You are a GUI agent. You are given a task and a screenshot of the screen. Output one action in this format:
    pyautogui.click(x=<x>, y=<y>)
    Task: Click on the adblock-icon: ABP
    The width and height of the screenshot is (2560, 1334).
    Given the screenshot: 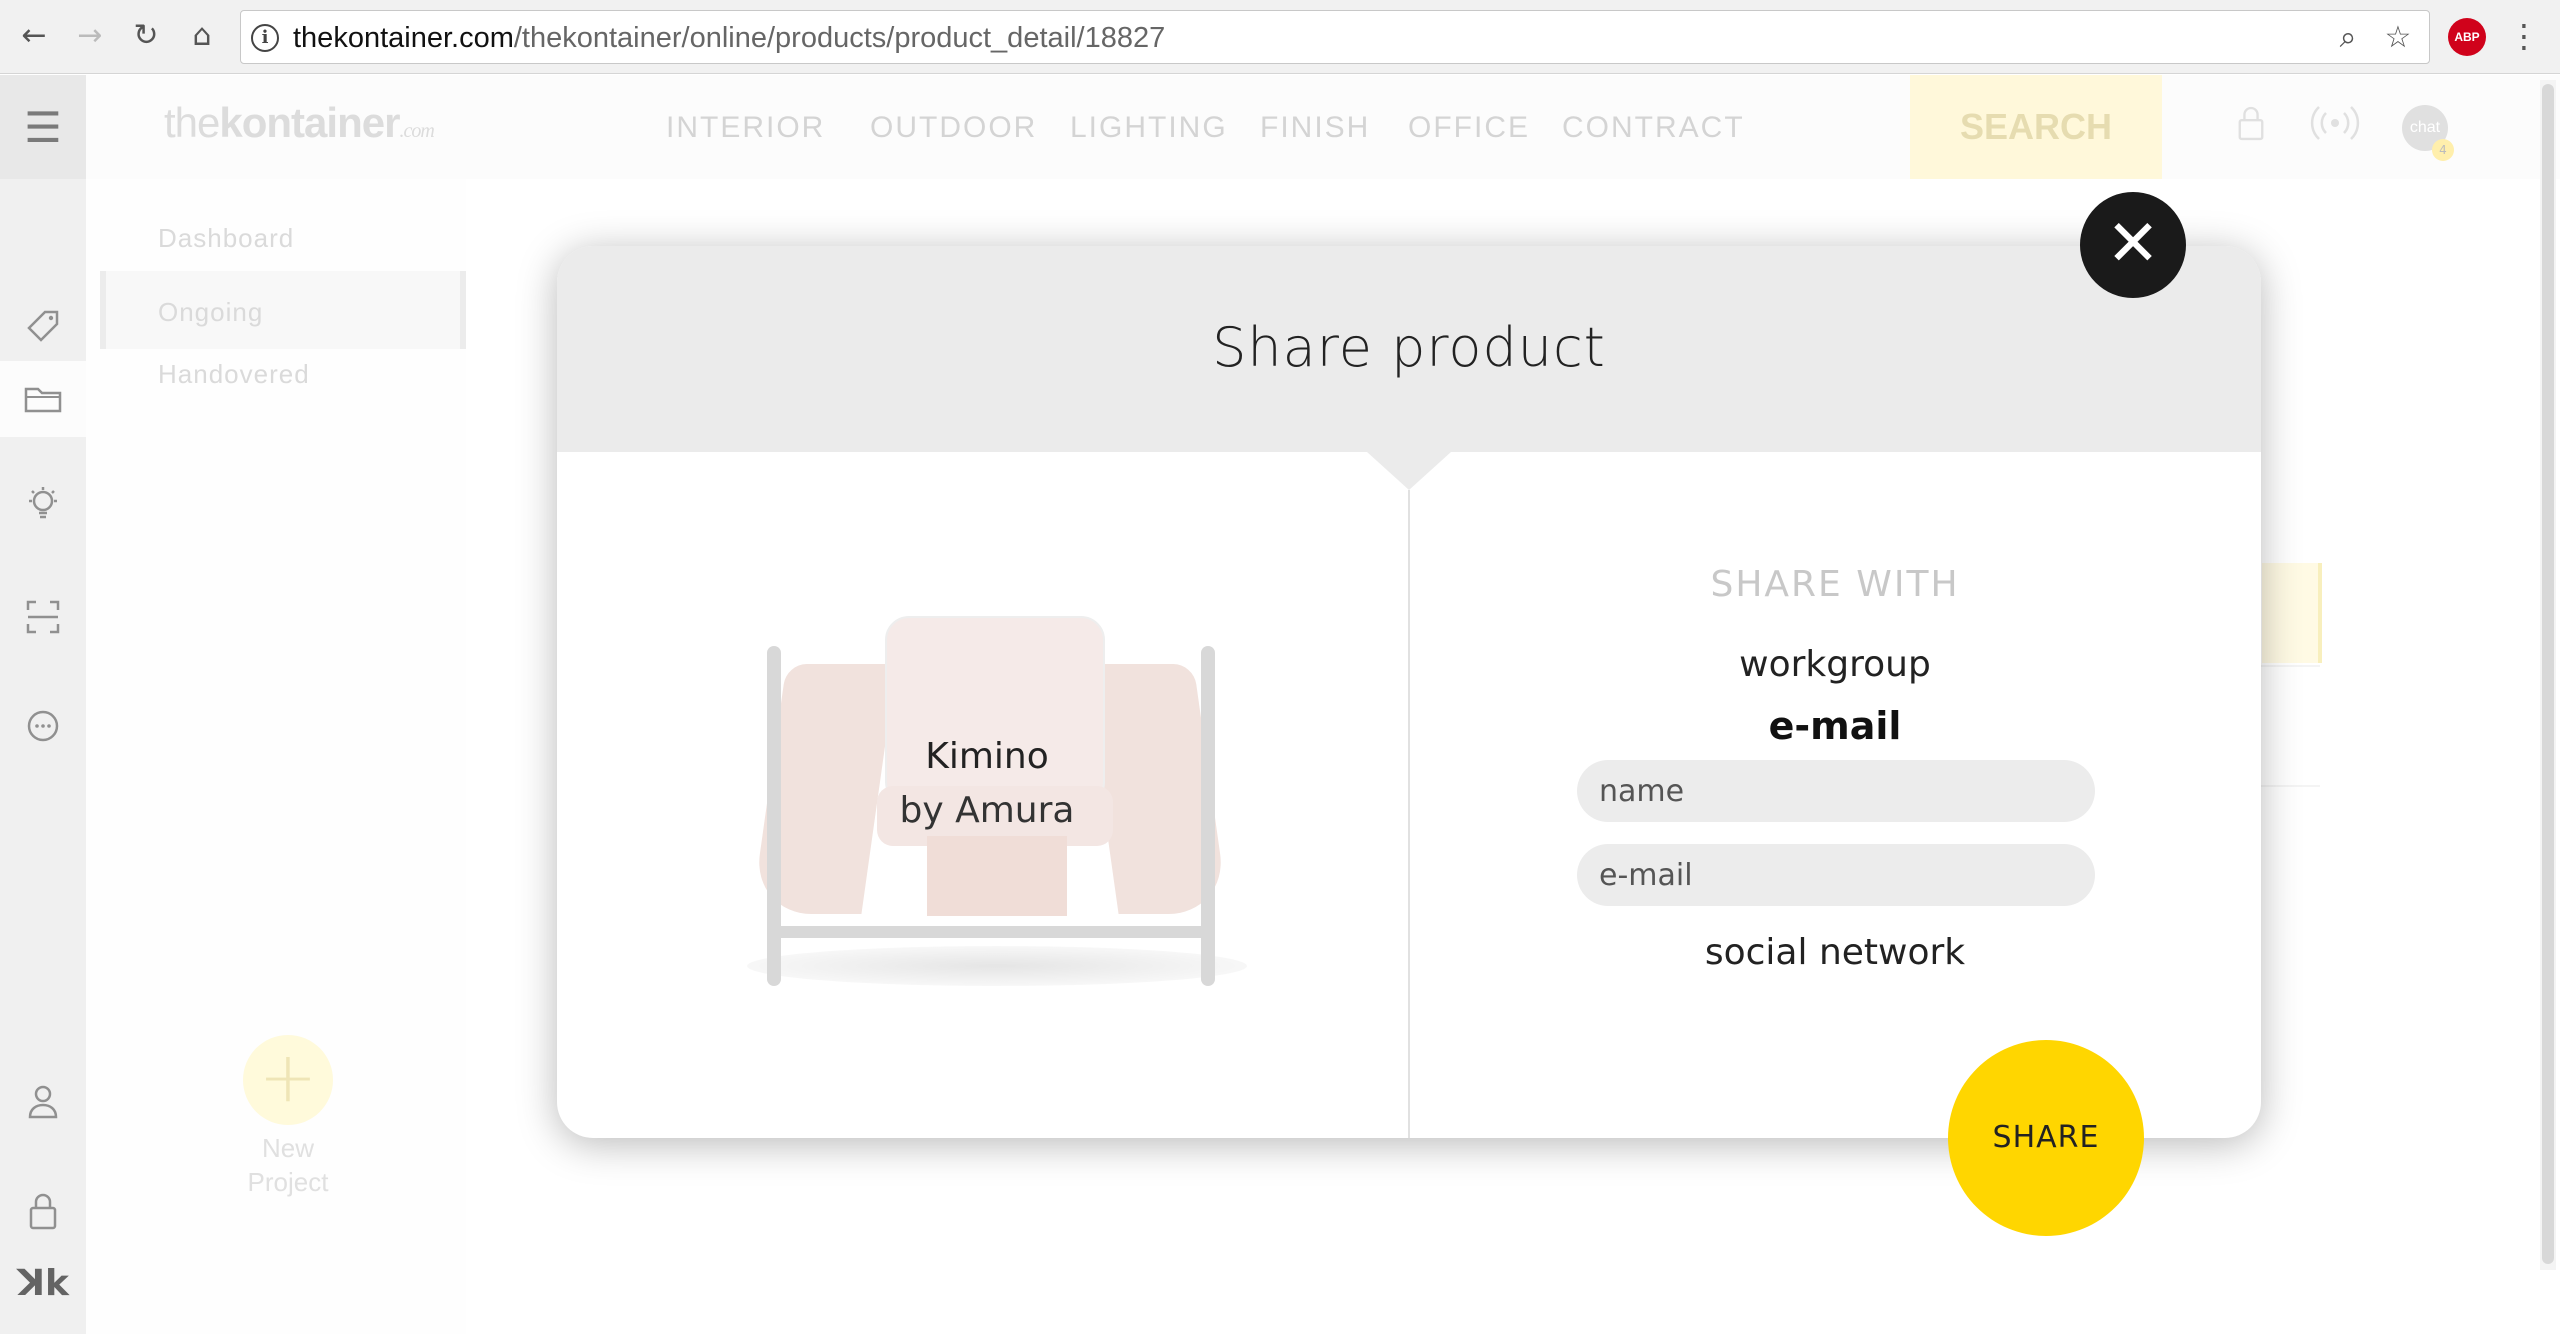 What is the action you would take?
    pyautogui.click(x=2467, y=37)
    